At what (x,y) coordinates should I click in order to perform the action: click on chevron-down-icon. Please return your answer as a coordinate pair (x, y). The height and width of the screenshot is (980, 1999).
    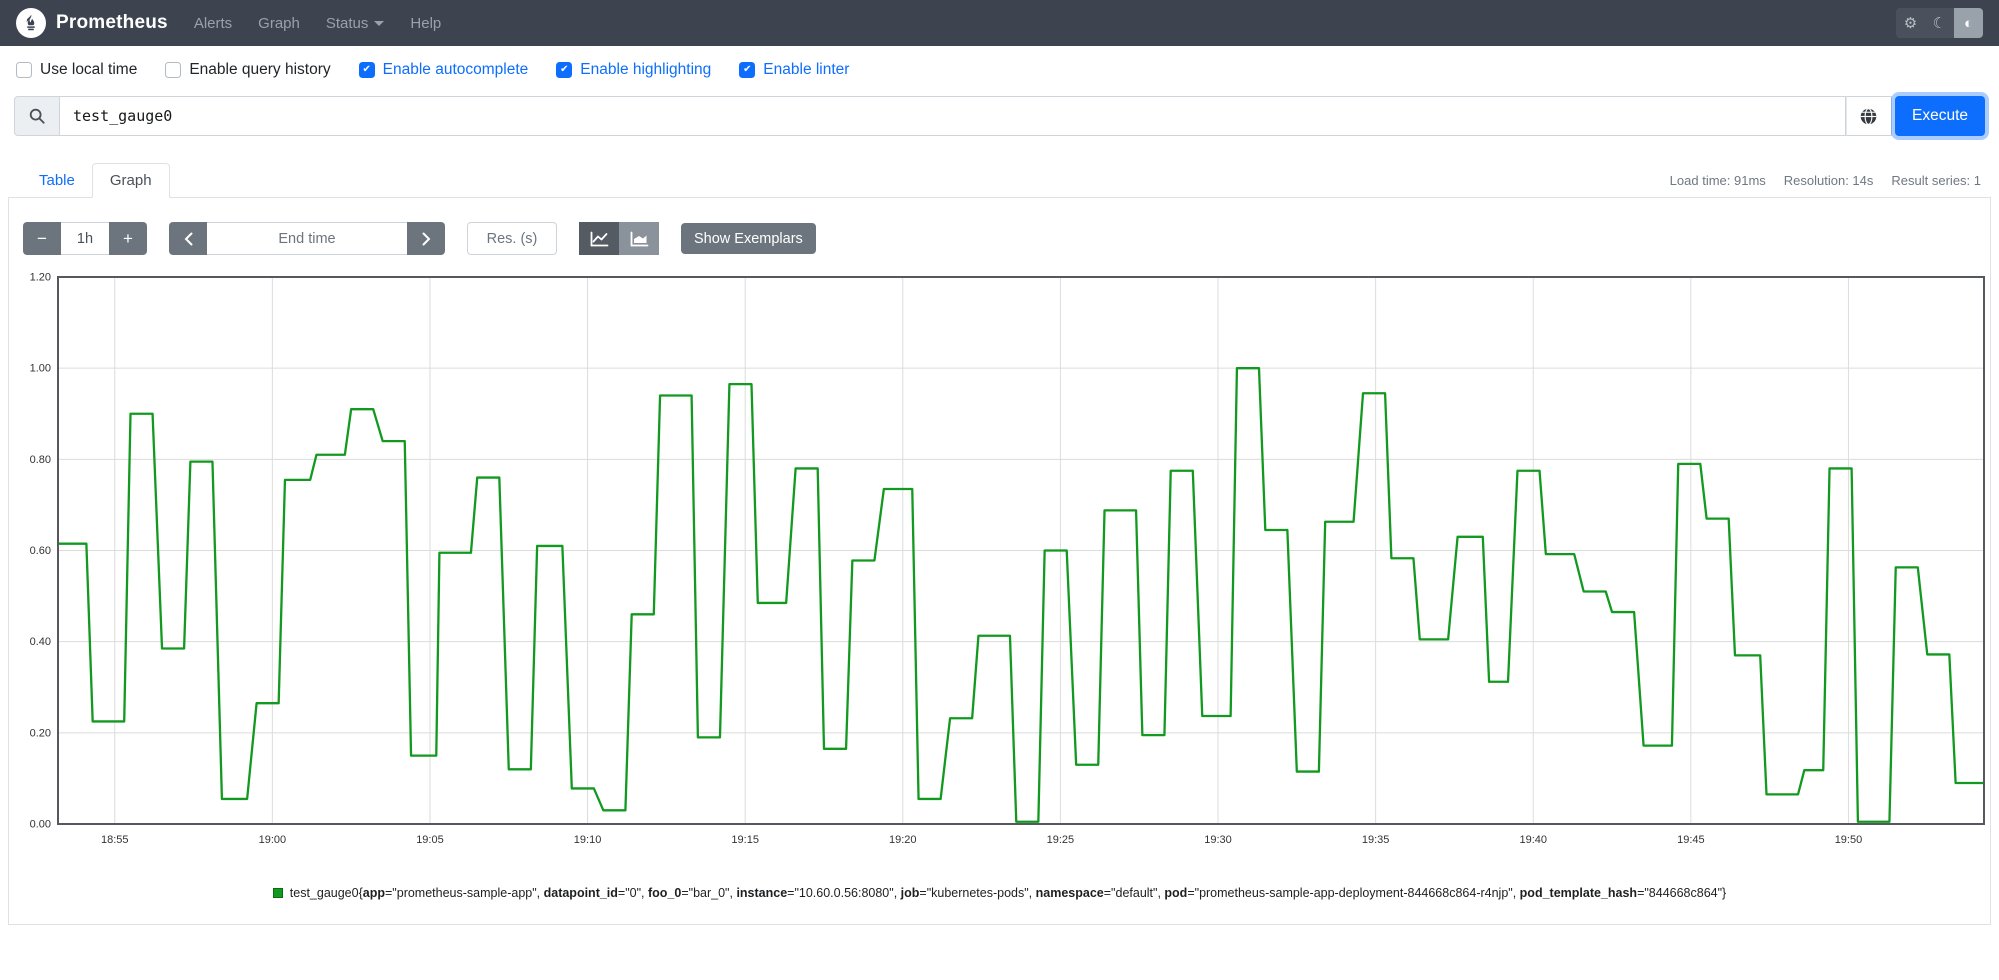
    Looking at the image, I should click on (379, 23).